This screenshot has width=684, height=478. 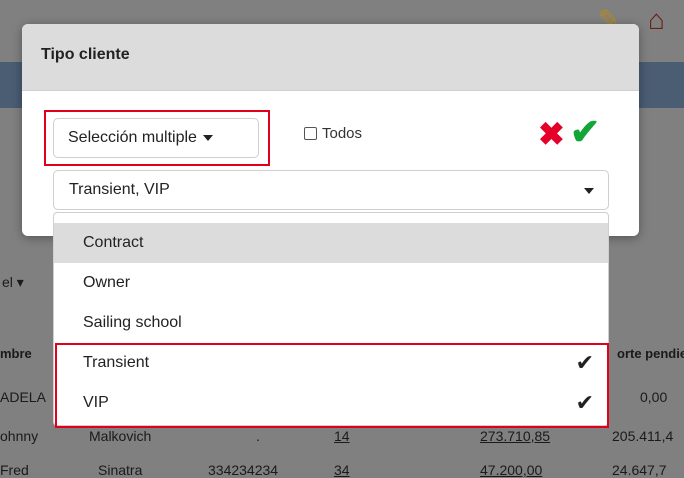 What do you see at coordinates (132, 322) in the screenshot?
I see `option-label: Sailing school` at bounding box center [132, 322].